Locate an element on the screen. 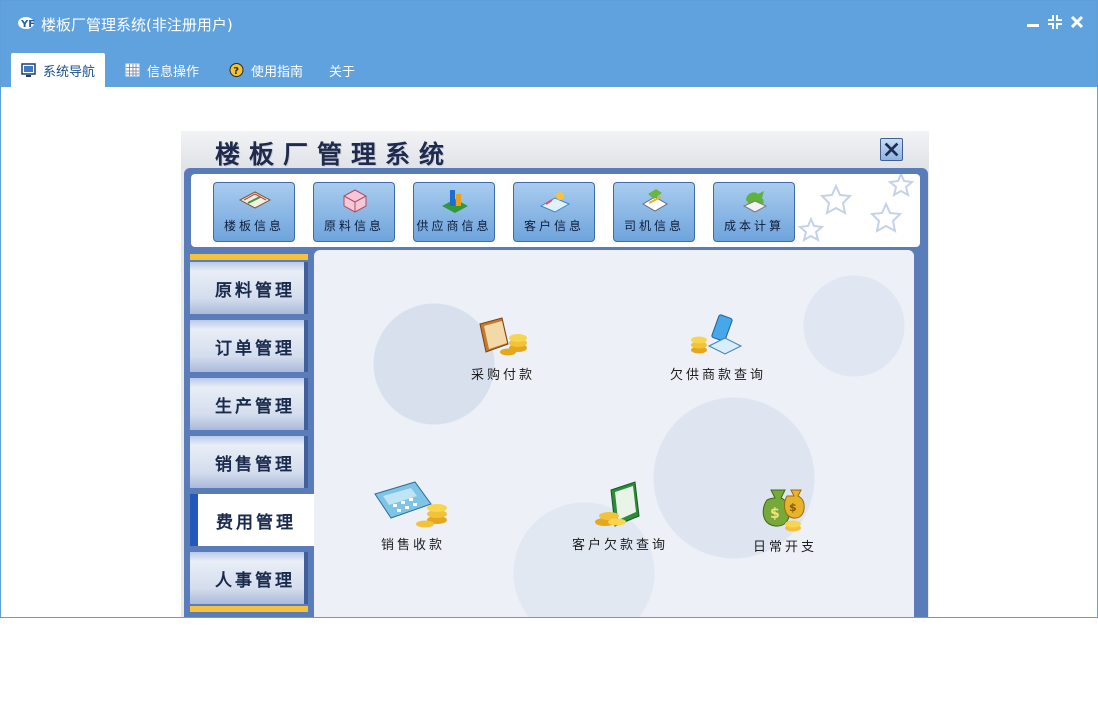 The height and width of the screenshot is (728, 1098). minimize-icon is located at coordinates (1033, 22).